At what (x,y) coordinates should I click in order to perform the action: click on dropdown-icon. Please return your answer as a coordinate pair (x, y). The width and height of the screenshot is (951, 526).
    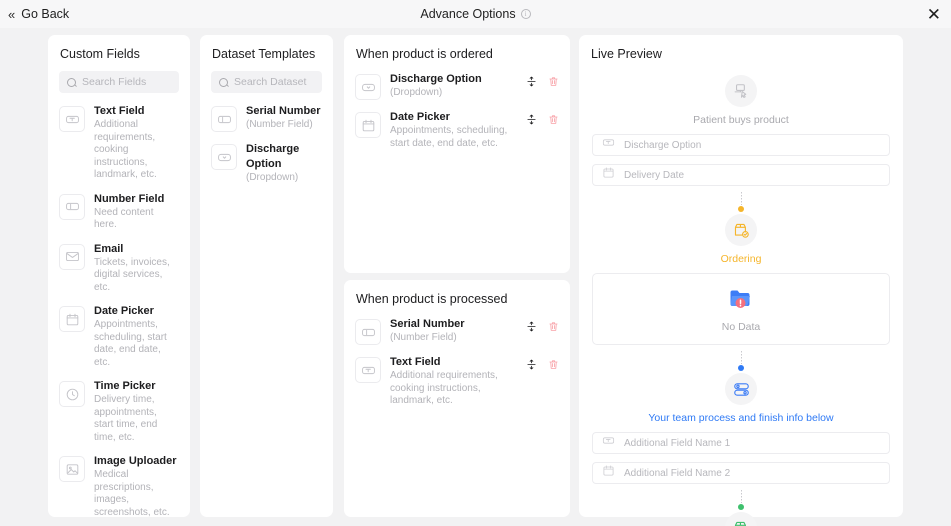
    Looking at the image, I should click on (368, 87).